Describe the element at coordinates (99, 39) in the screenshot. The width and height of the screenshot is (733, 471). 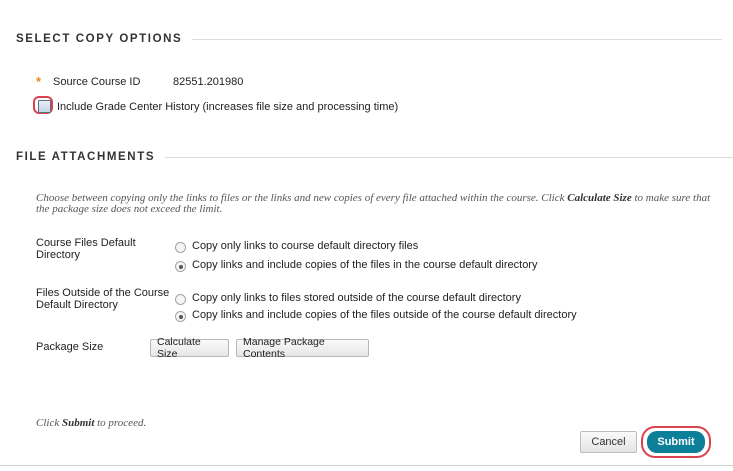
I see `section-title: SELECT COPY OPTIONS` at that location.